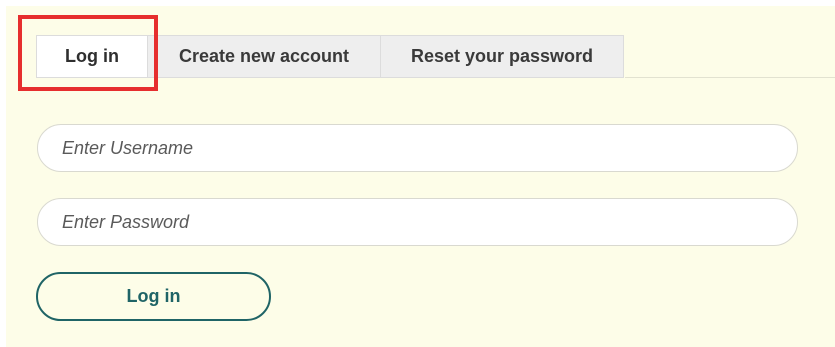 This screenshot has width=835, height=347. Describe the element at coordinates (502, 56) in the screenshot. I see `tab-reset-your-password: Reset your password` at that location.